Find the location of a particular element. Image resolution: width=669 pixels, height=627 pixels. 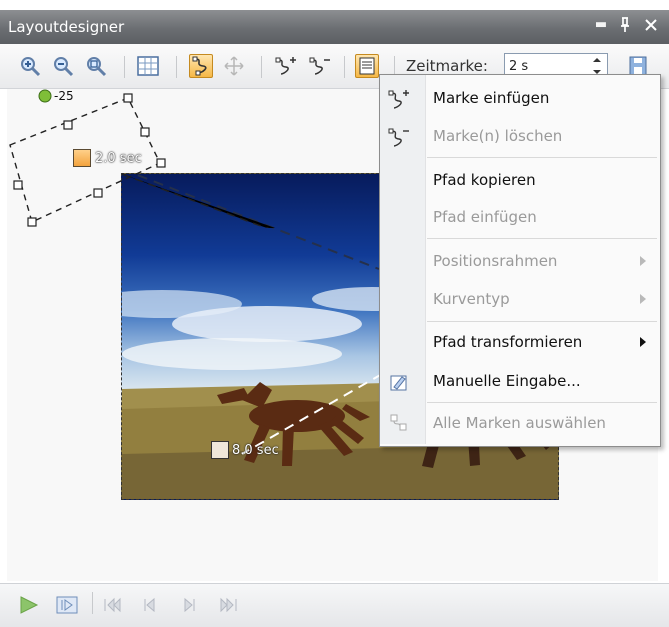

close-button is located at coordinates (651, 25).